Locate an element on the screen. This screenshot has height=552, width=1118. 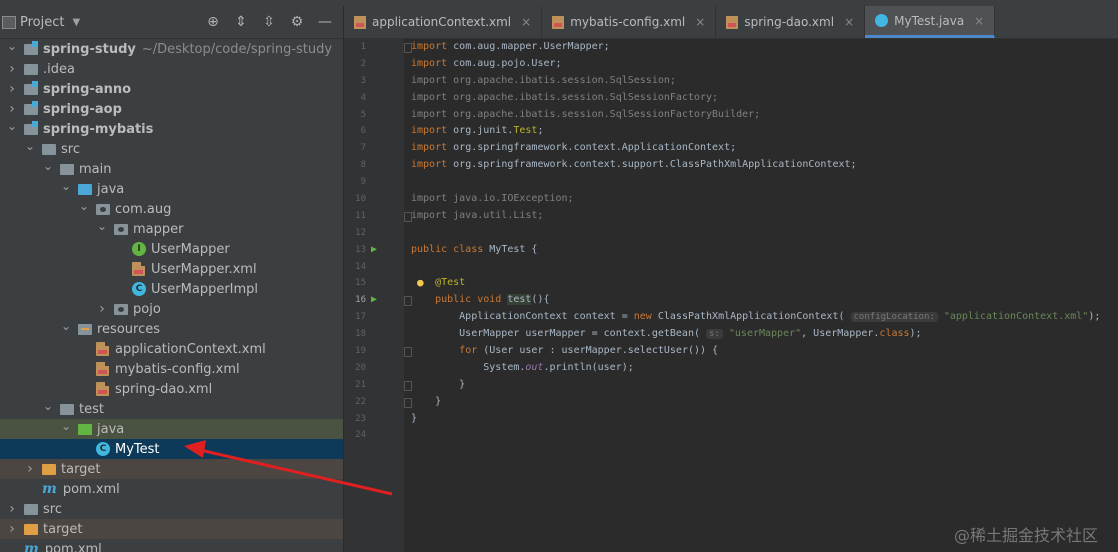
tree-item: ⌄ mapper is located at coordinates (171, 229).